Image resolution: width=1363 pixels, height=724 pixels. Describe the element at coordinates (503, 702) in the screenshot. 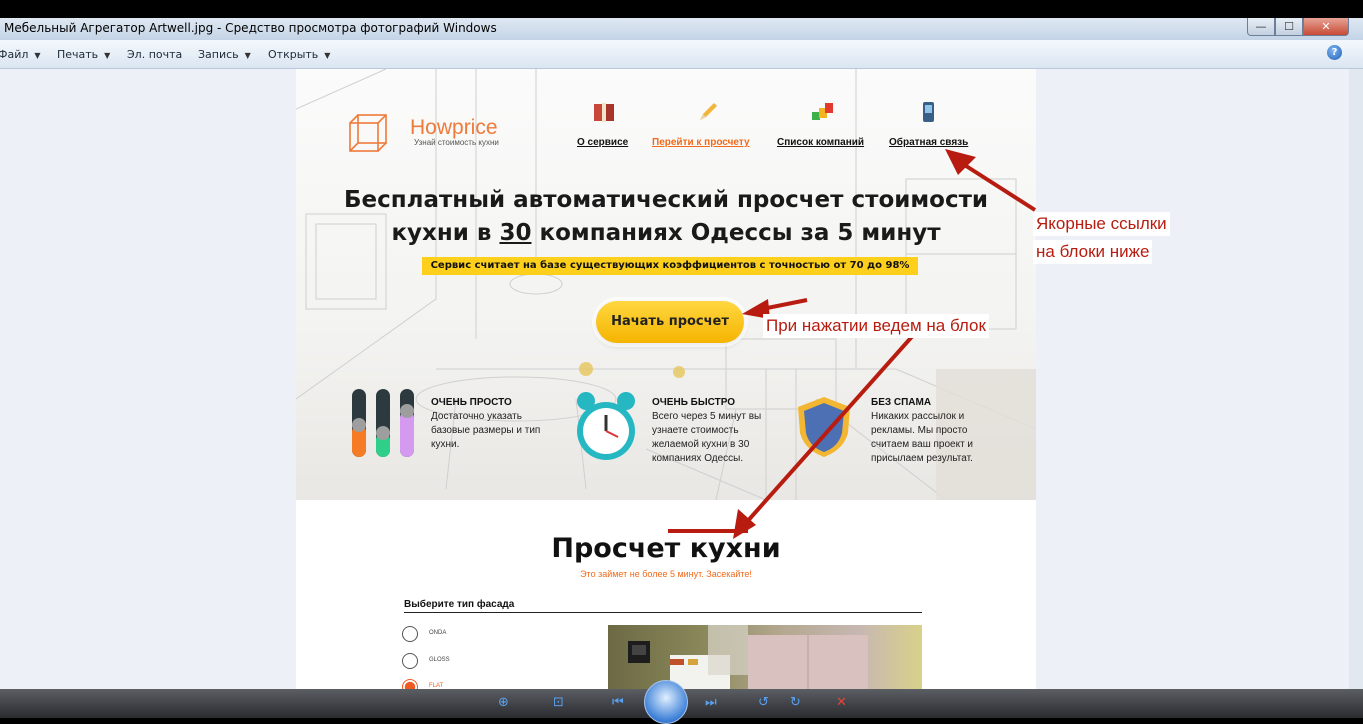

I see `zoom-icon: ⊕` at that location.